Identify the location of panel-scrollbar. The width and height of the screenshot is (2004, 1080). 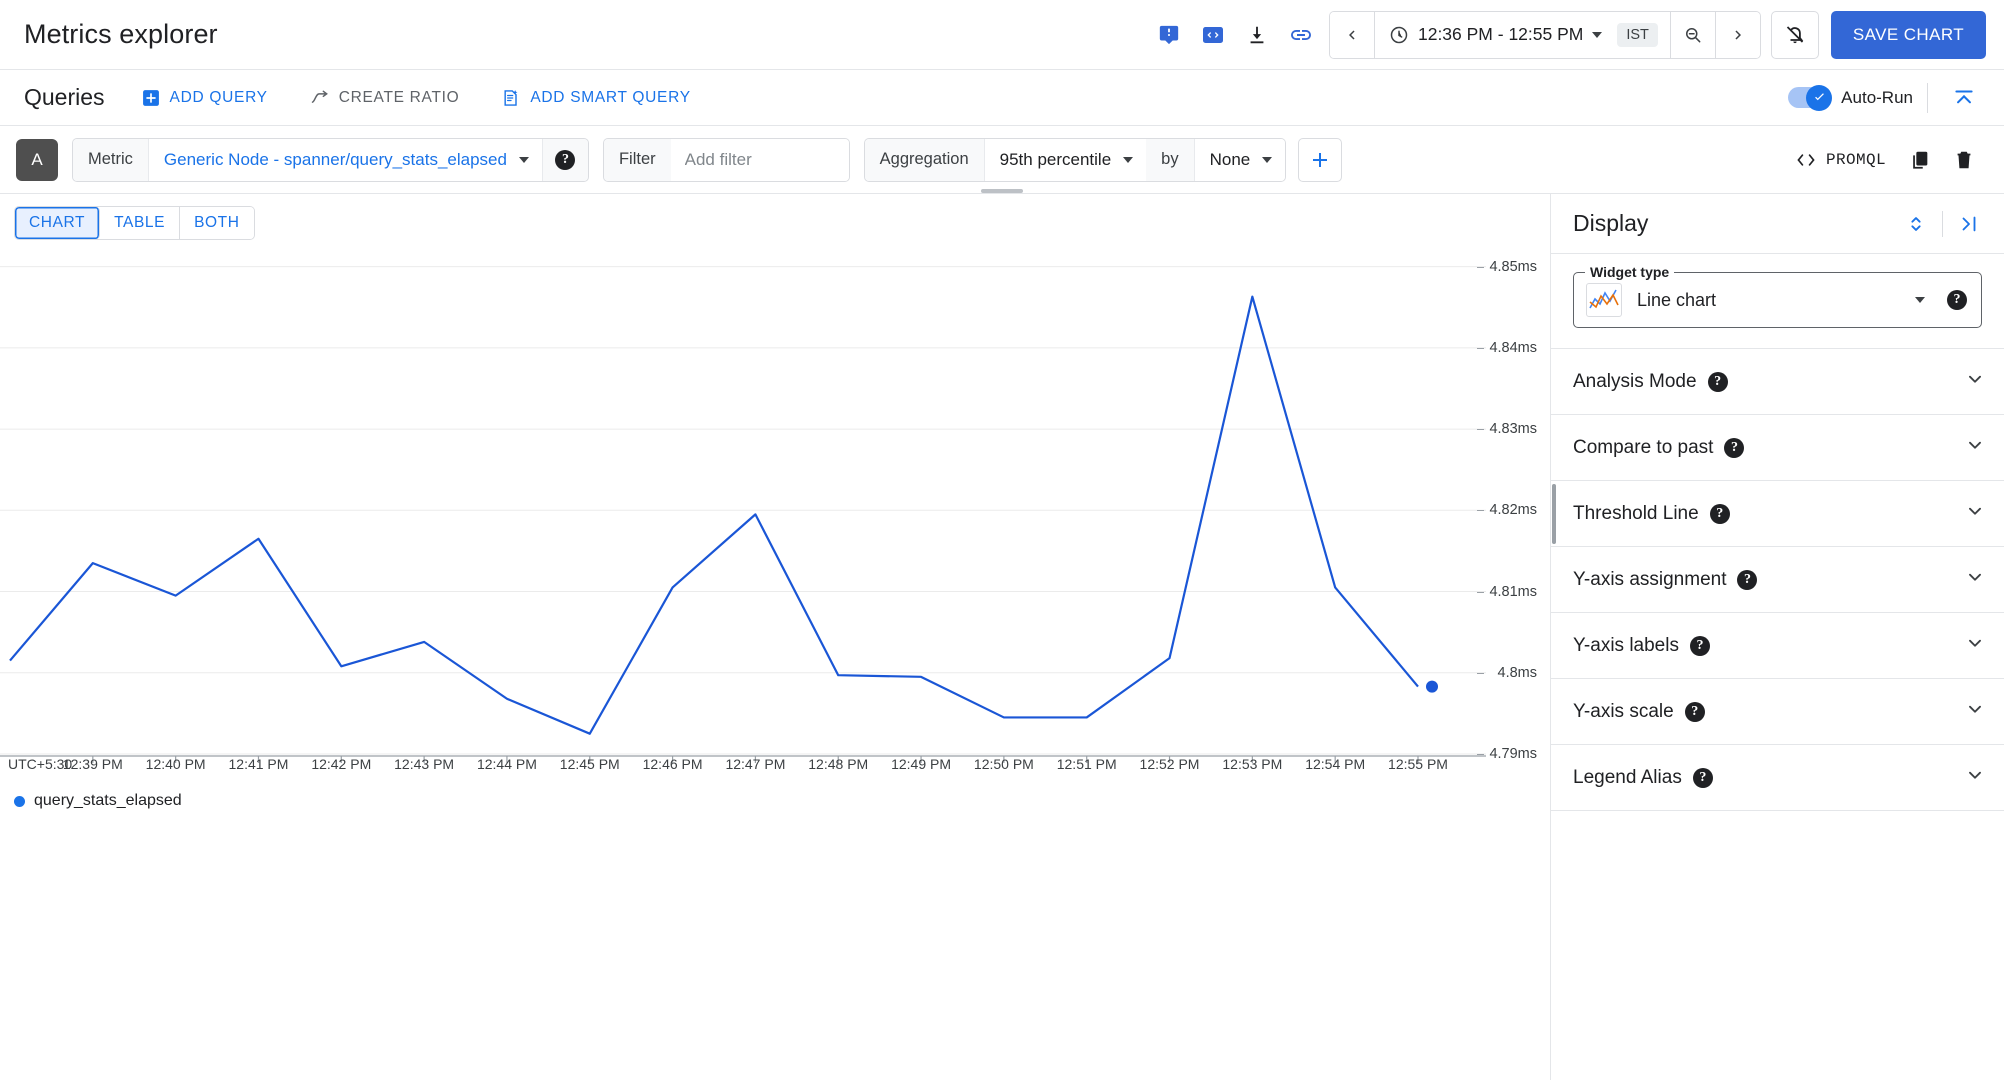
(1554, 514).